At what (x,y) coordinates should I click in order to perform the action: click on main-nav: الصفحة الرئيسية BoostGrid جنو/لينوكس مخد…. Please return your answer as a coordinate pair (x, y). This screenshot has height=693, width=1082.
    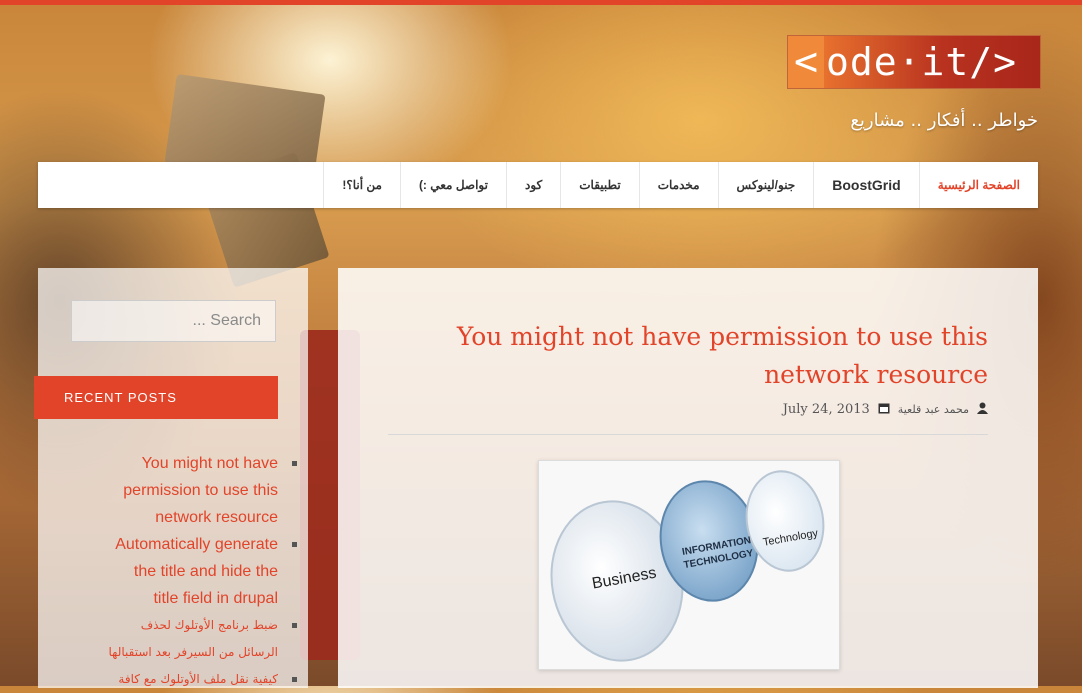
    Looking at the image, I should click on (538, 185).